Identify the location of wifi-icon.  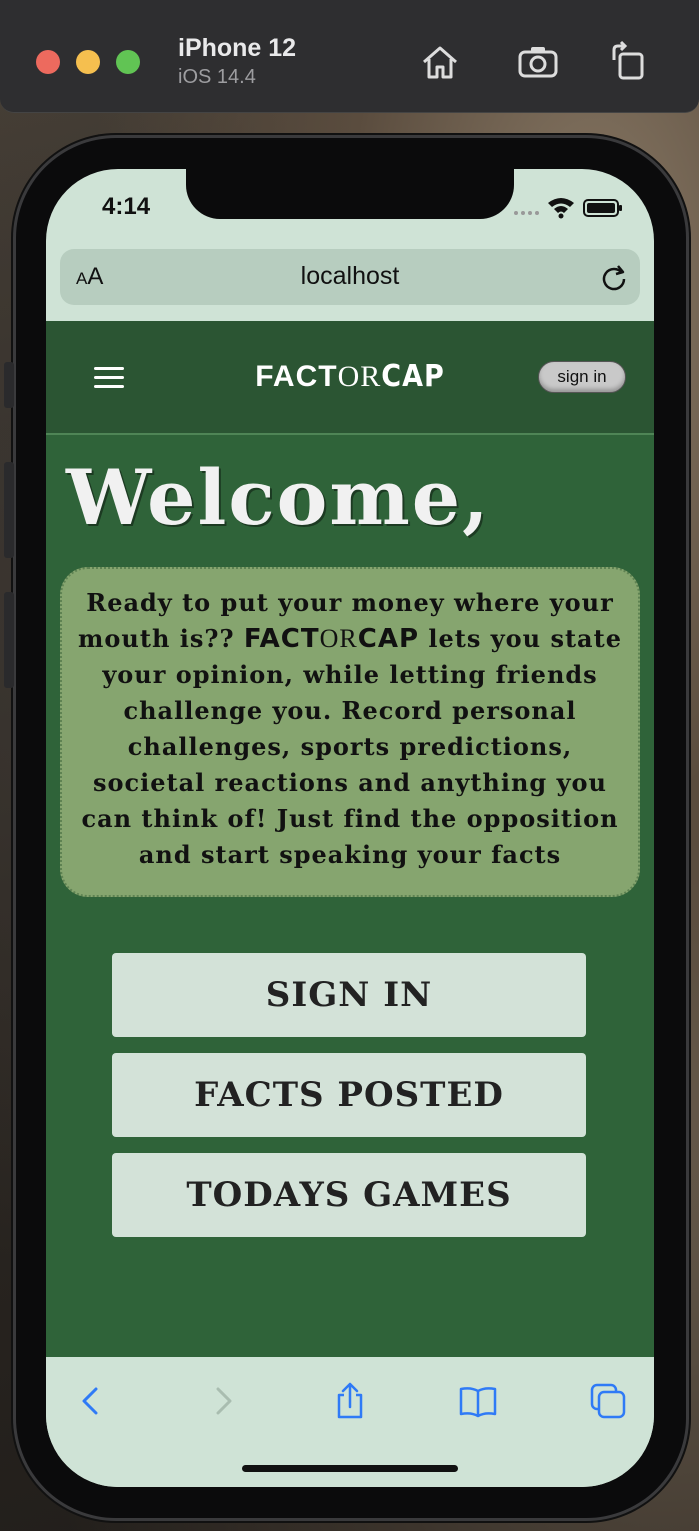
(561, 208).